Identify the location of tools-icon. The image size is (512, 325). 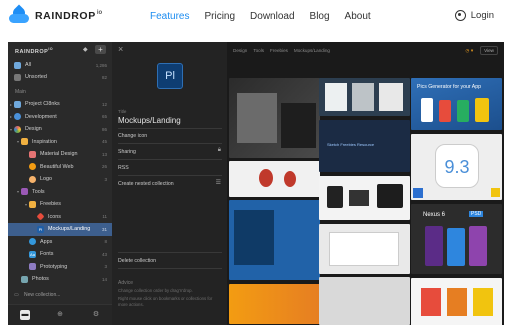
(24, 192).